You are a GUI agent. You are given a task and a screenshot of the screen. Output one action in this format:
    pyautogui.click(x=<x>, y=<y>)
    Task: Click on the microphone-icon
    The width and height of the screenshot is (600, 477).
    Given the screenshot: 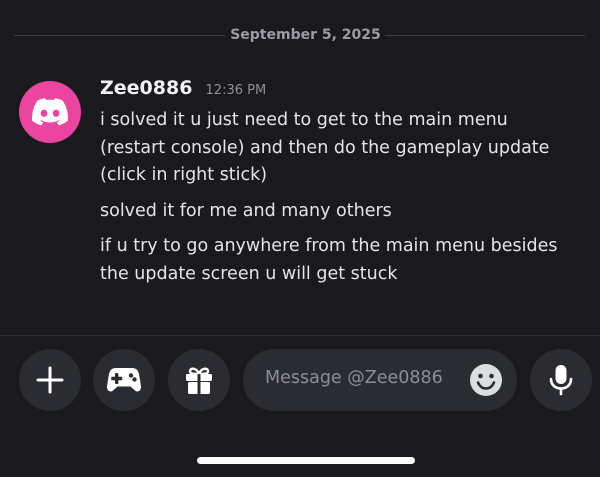 What is the action you would take?
    pyautogui.click(x=561, y=380)
    